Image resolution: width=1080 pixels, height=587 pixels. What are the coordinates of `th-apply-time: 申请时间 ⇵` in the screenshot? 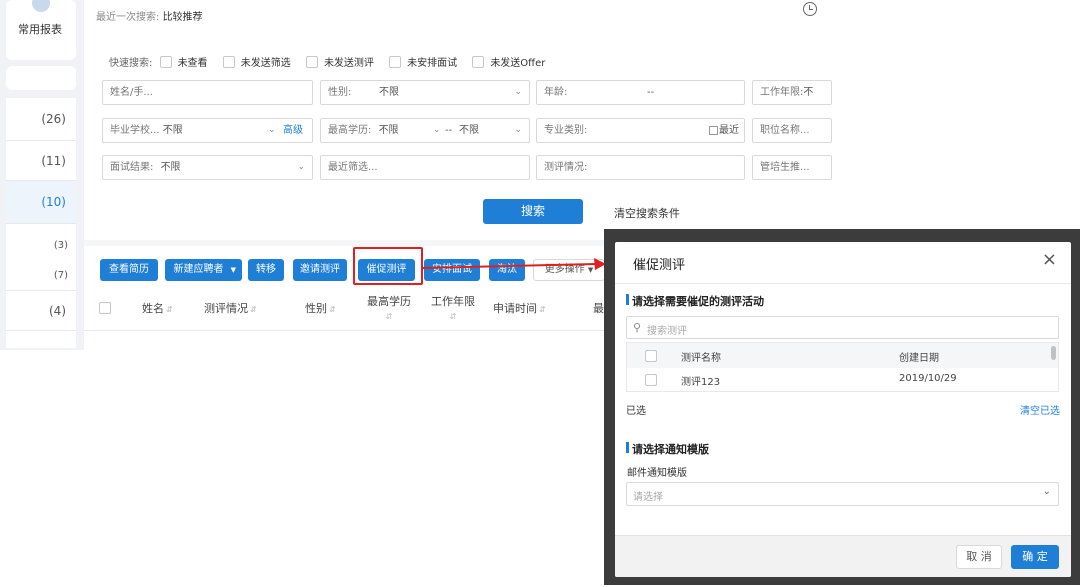 It's located at (519, 308).